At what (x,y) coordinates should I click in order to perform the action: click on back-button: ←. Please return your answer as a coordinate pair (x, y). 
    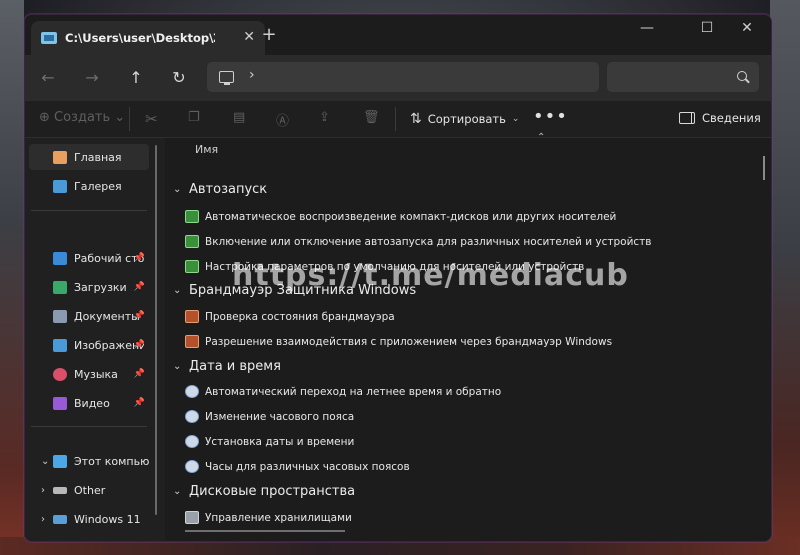
    Looking at the image, I should click on (48, 77).